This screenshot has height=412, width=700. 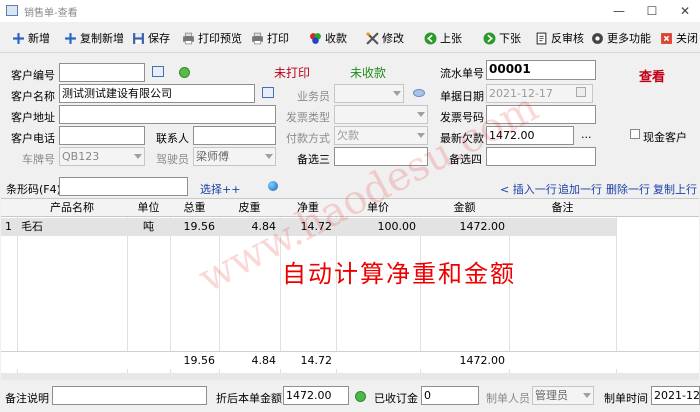 What do you see at coordinates (563, 395) in the screenshot?
I see `maker-select: 管理员` at bounding box center [563, 395].